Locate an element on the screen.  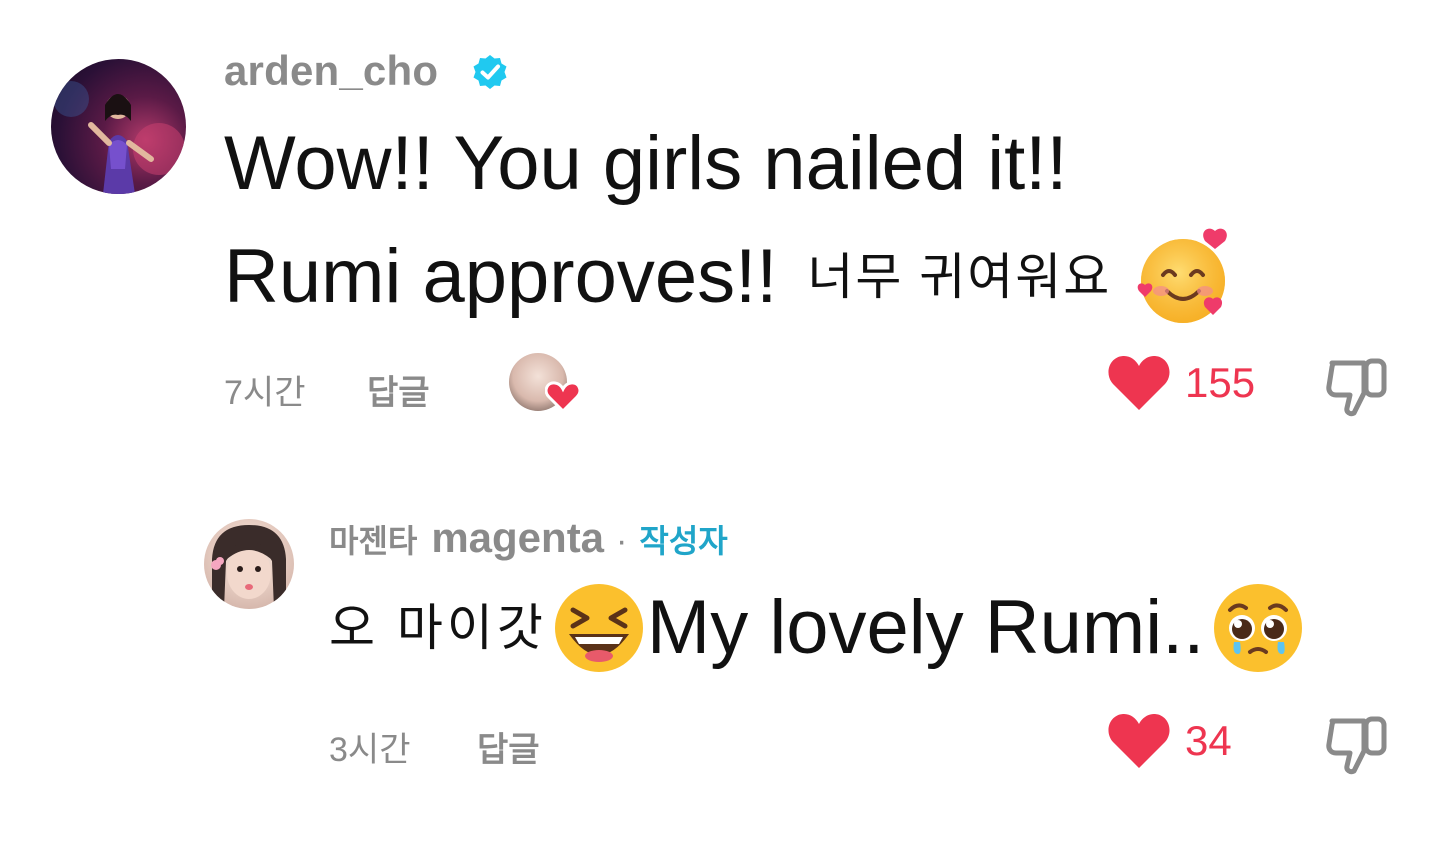
reply-timestamp: 3시간 is located at coordinates (370, 750).